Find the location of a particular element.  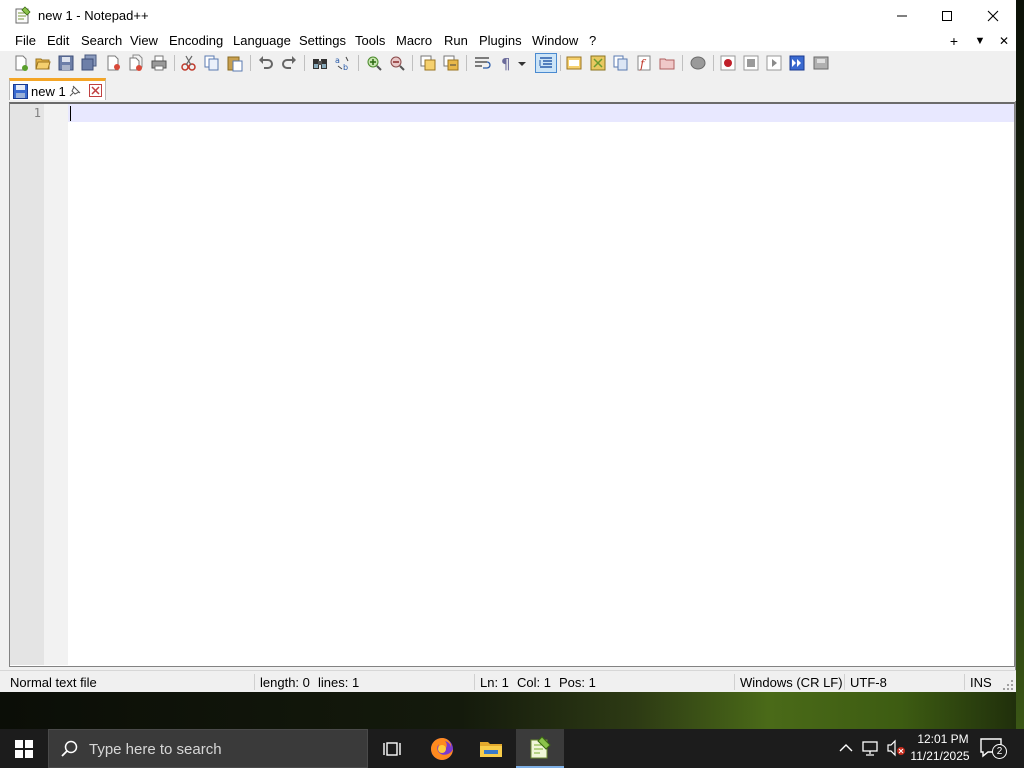

monitoring-icon is located at coordinates (698, 63).